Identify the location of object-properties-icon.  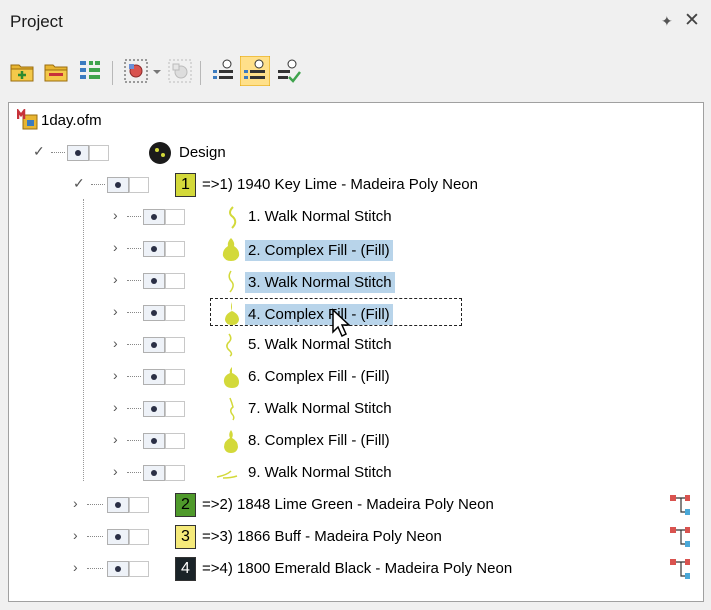
(136, 71).